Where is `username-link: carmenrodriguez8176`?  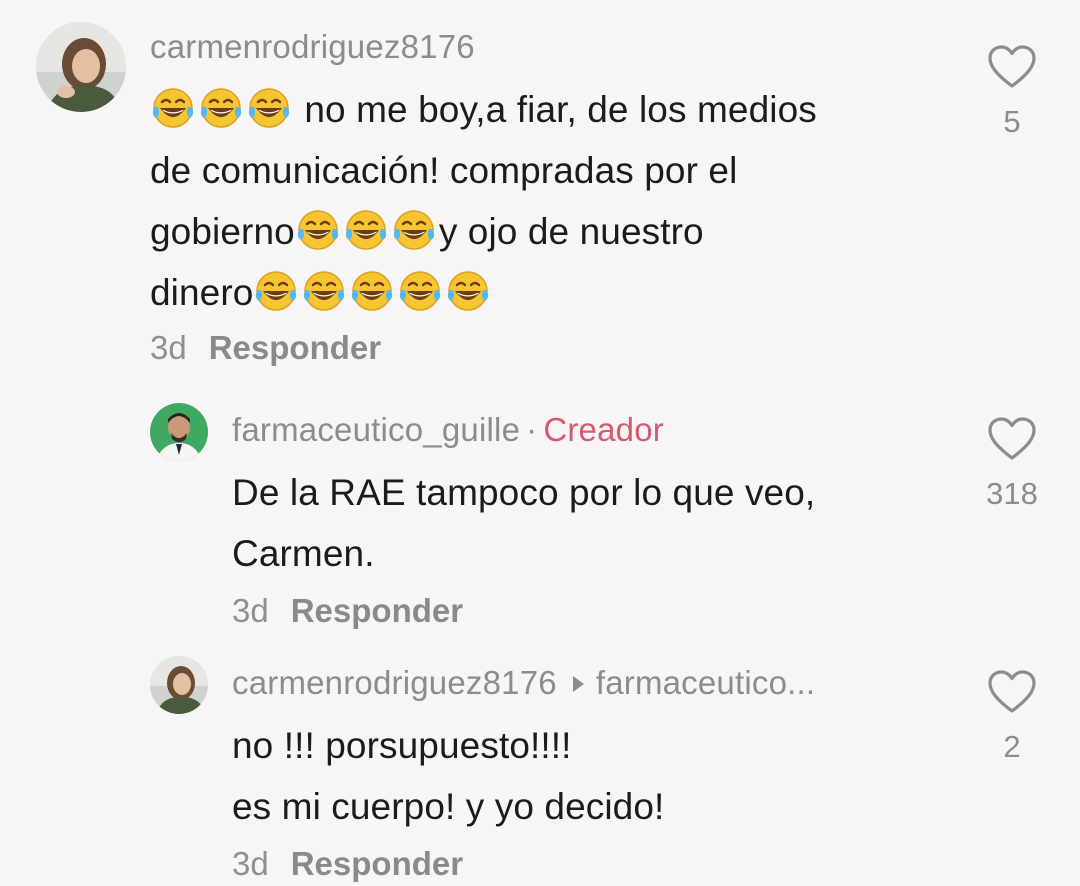 username-link: carmenrodriguez8176 is located at coordinates (394, 682).